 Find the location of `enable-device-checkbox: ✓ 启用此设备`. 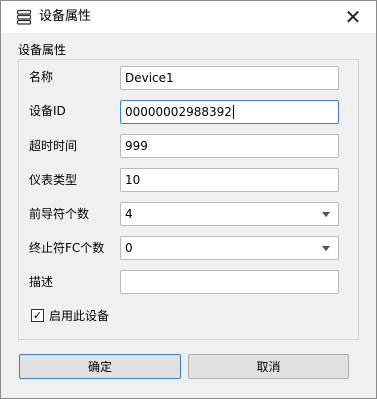

enable-device-checkbox: ✓ 启用此设备 is located at coordinates (70, 315).